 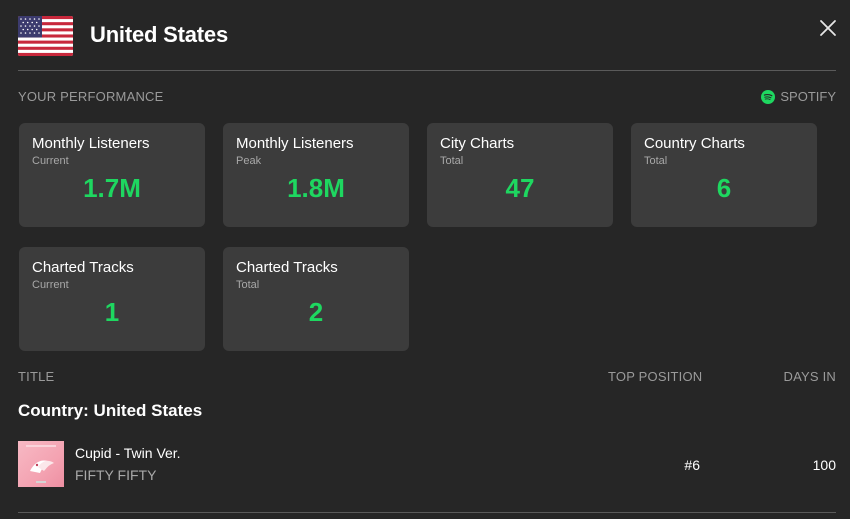 What do you see at coordinates (316, 312) in the screenshot?
I see `card-value: 2` at bounding box center [316, 312].